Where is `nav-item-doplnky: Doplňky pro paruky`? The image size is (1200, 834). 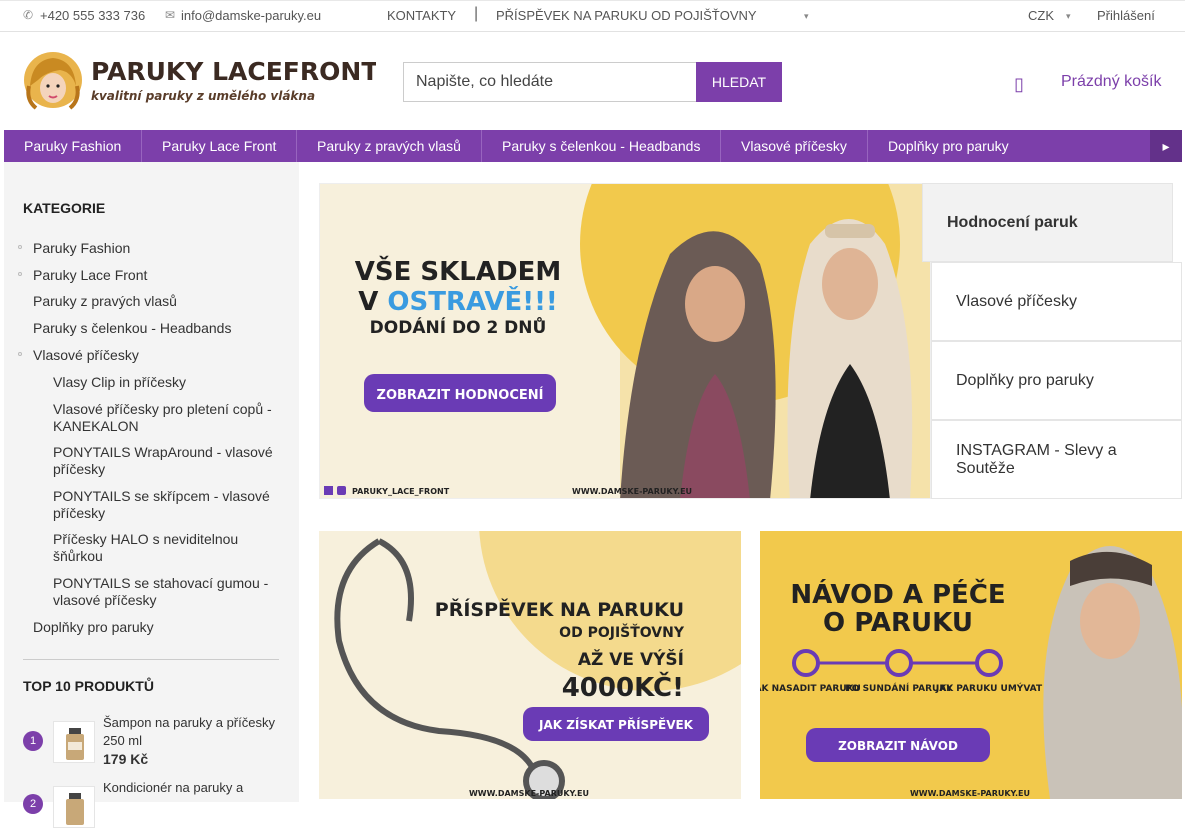 nav-item-doplnky: Doplňky pro paruky is located at coordinates (948, 146).